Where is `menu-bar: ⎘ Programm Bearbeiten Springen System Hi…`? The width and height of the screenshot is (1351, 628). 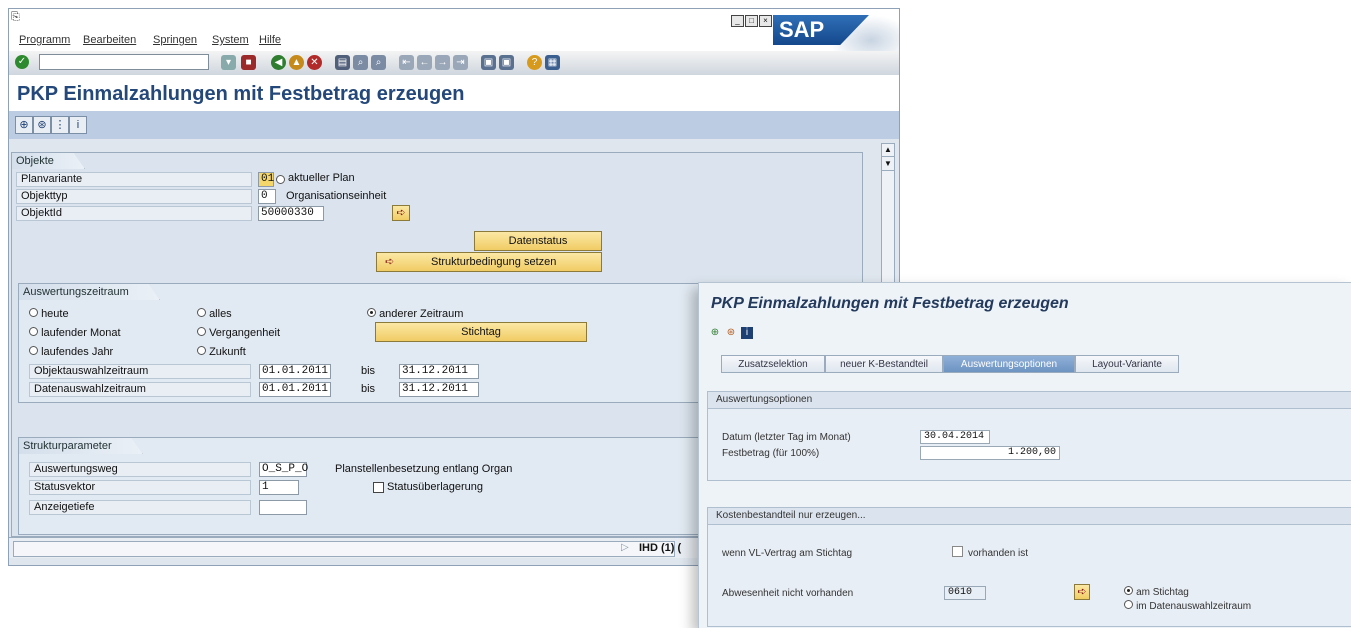 menu-bar: ⎘ Programm Bearbeiten Springen System Hi… is located at coordinates (454, 30).